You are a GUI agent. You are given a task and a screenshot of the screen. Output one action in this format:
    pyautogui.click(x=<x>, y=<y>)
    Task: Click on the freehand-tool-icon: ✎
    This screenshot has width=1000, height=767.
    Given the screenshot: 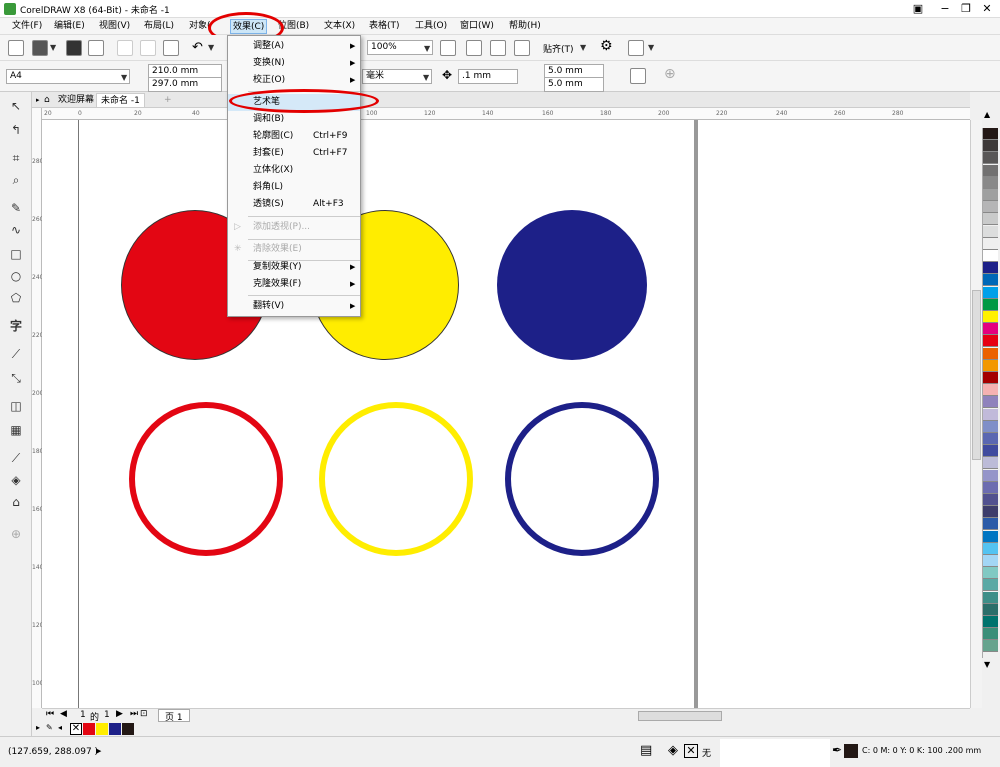 What is the action you would take?
    pyautogui.click(x=16, y=208)
    